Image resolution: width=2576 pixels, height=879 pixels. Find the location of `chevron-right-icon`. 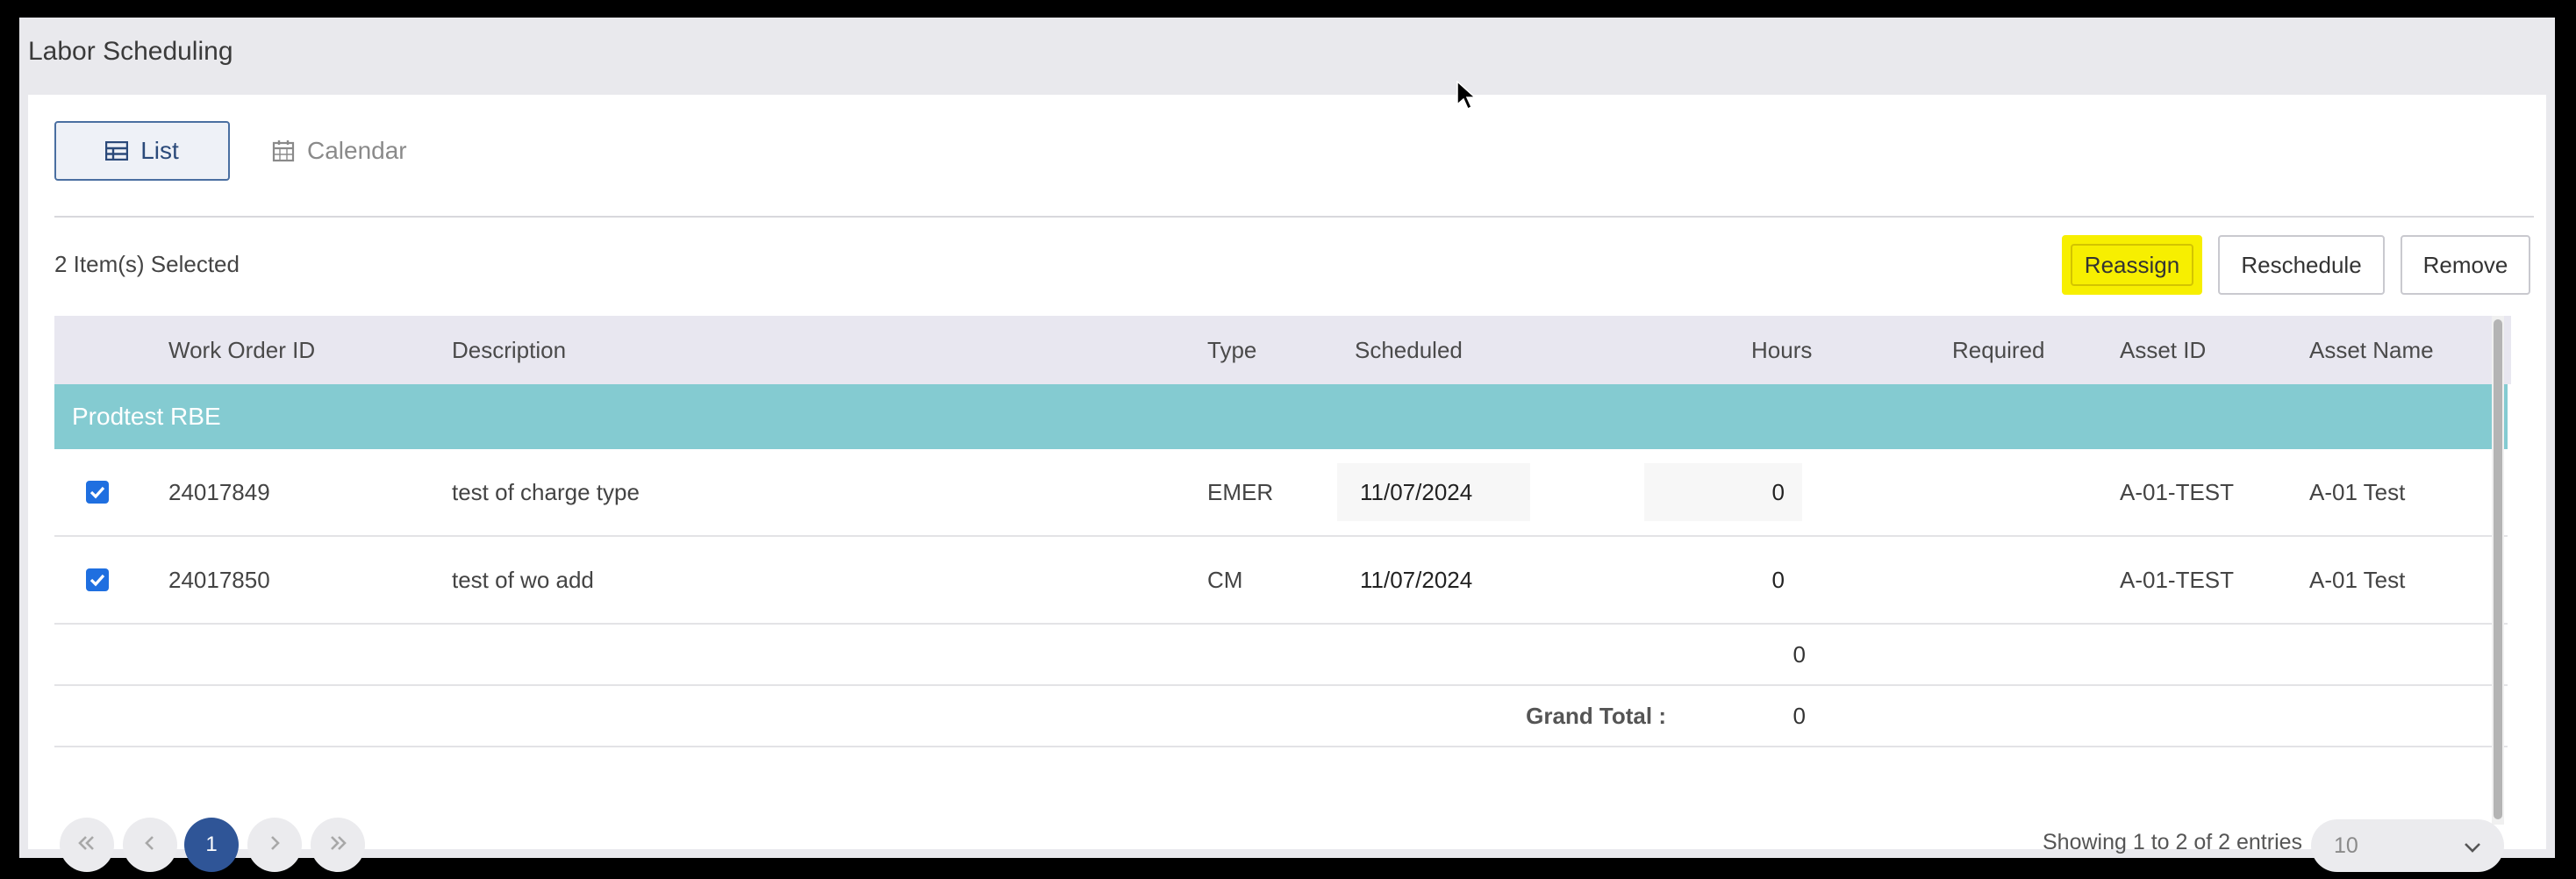

chevron-right-icon is located at coordinates (274, 845).